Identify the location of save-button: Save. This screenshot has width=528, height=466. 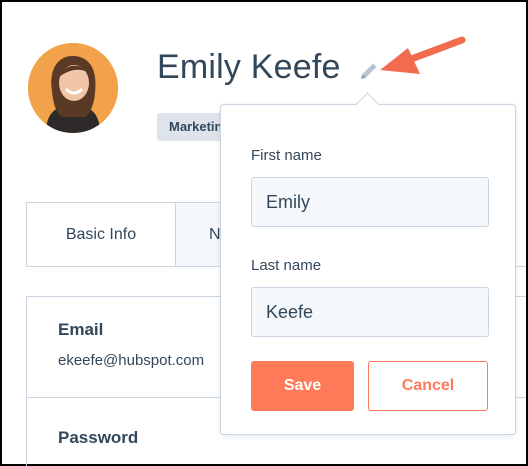
(302, 386).